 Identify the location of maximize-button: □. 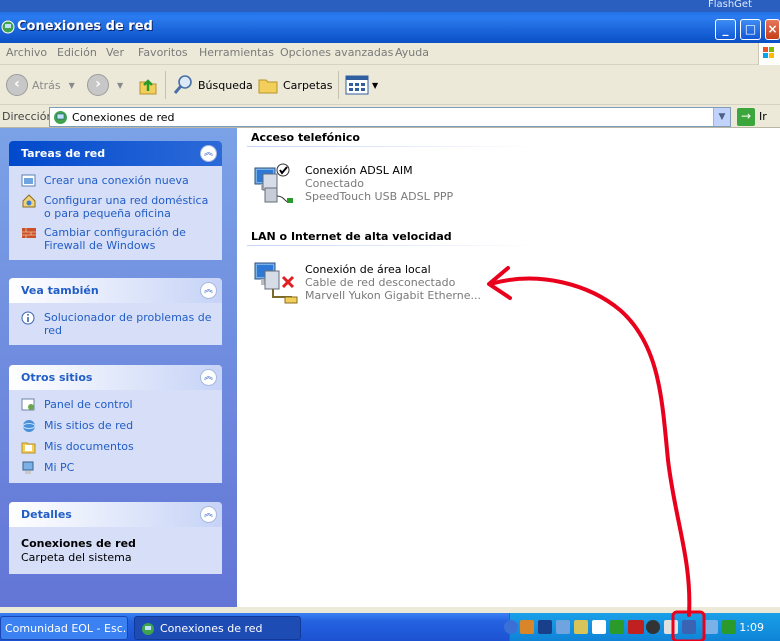
(750, 29).